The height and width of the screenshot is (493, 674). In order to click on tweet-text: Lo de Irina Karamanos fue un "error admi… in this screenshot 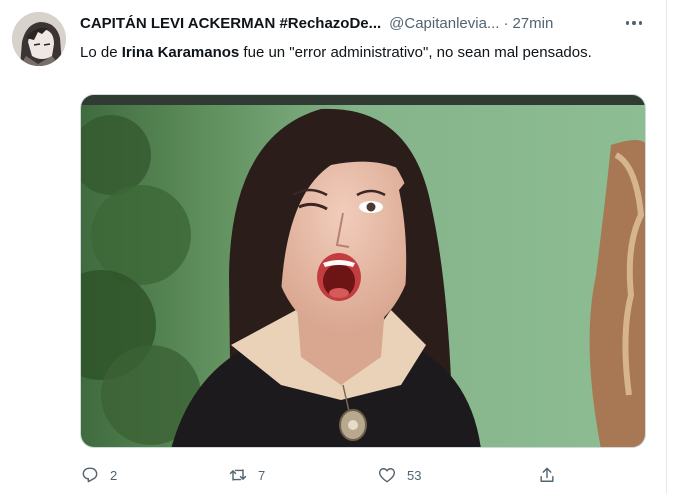, I will do `click(340, 53)`.